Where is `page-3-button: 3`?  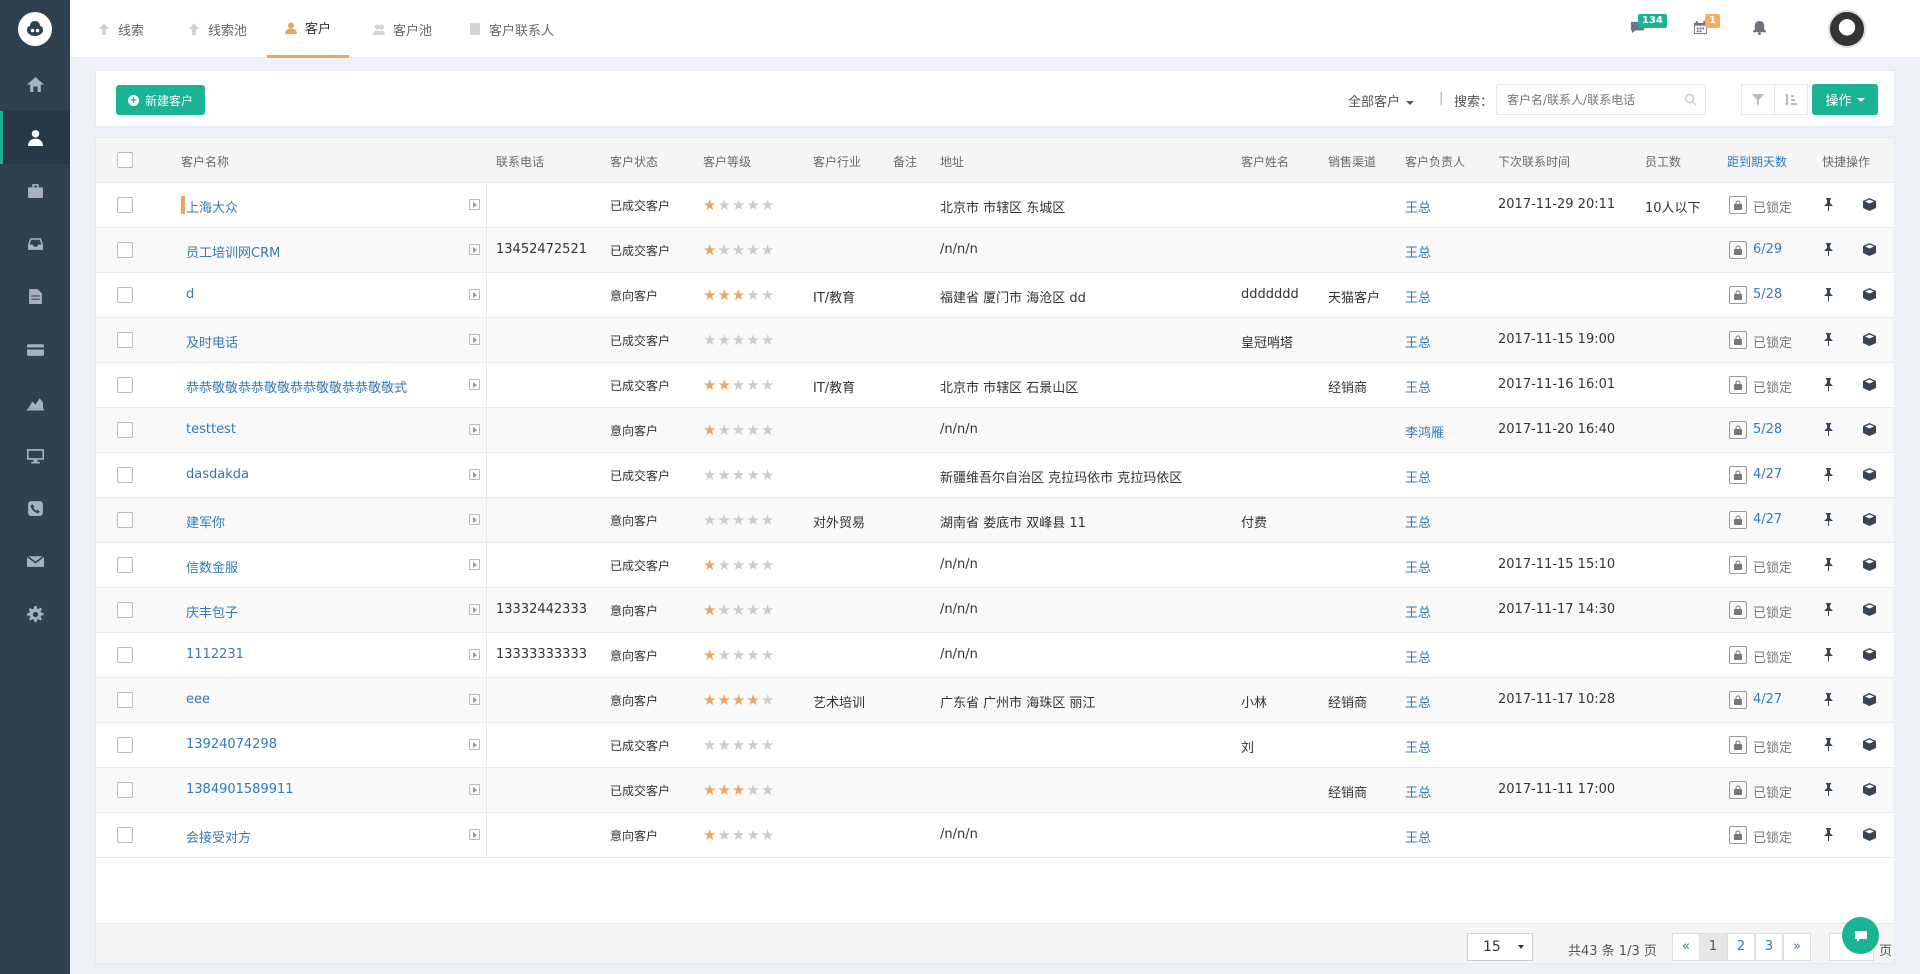
page-3-button: 3 is located at coordinates (1769, 947).